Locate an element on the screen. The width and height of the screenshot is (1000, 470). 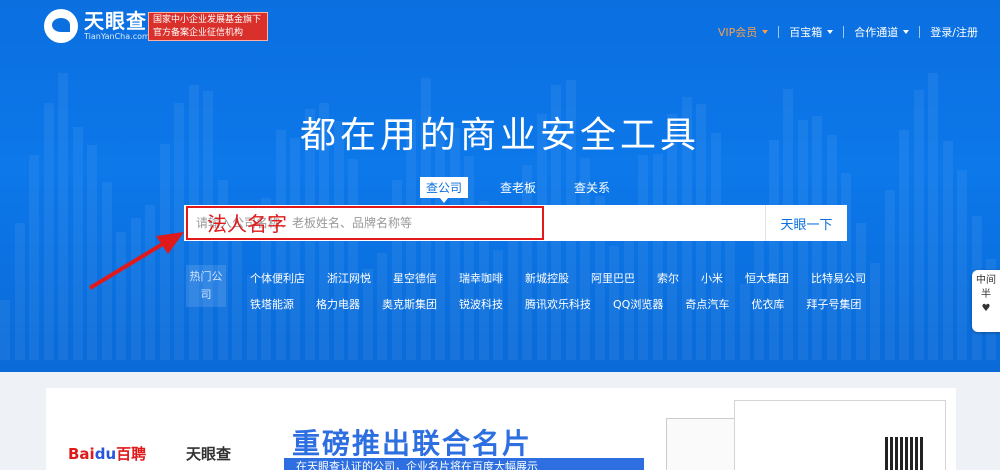
annotation-label: 法人名字 is located at coordinates (247, 224).